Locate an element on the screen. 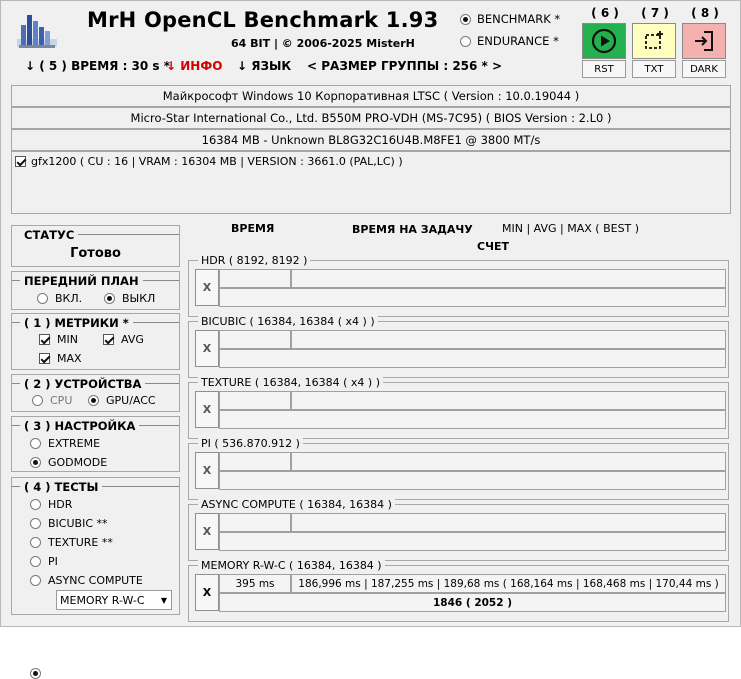  status-title: СТАТУС is located at coordinates (49, 234).